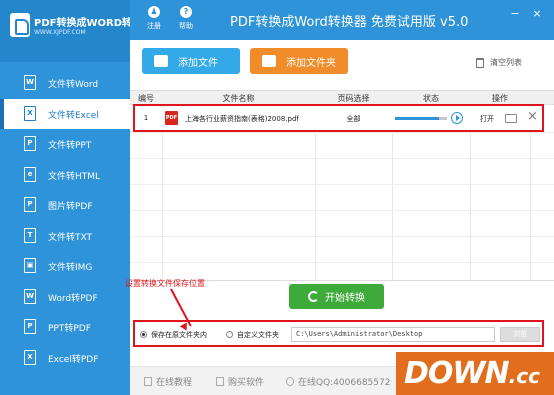 The height and width of the screenshot is (395, 554). What do you see at coordinates (143, 334) in the screenshot?
I see `save-original-radio` at bounding box center [143, 334].